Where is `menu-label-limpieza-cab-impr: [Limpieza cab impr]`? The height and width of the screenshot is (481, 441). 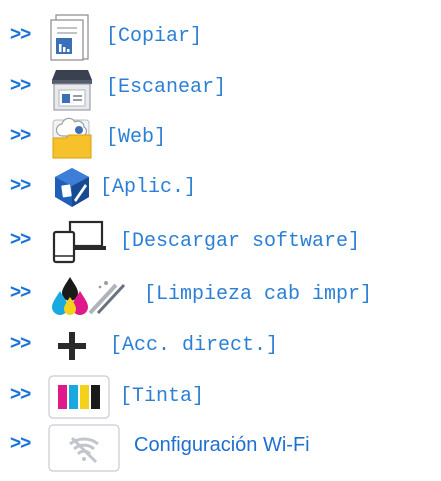
menu-label-limpieza-cab-impr: [Limpieza cab impr] is located at coordinates (258, 294).